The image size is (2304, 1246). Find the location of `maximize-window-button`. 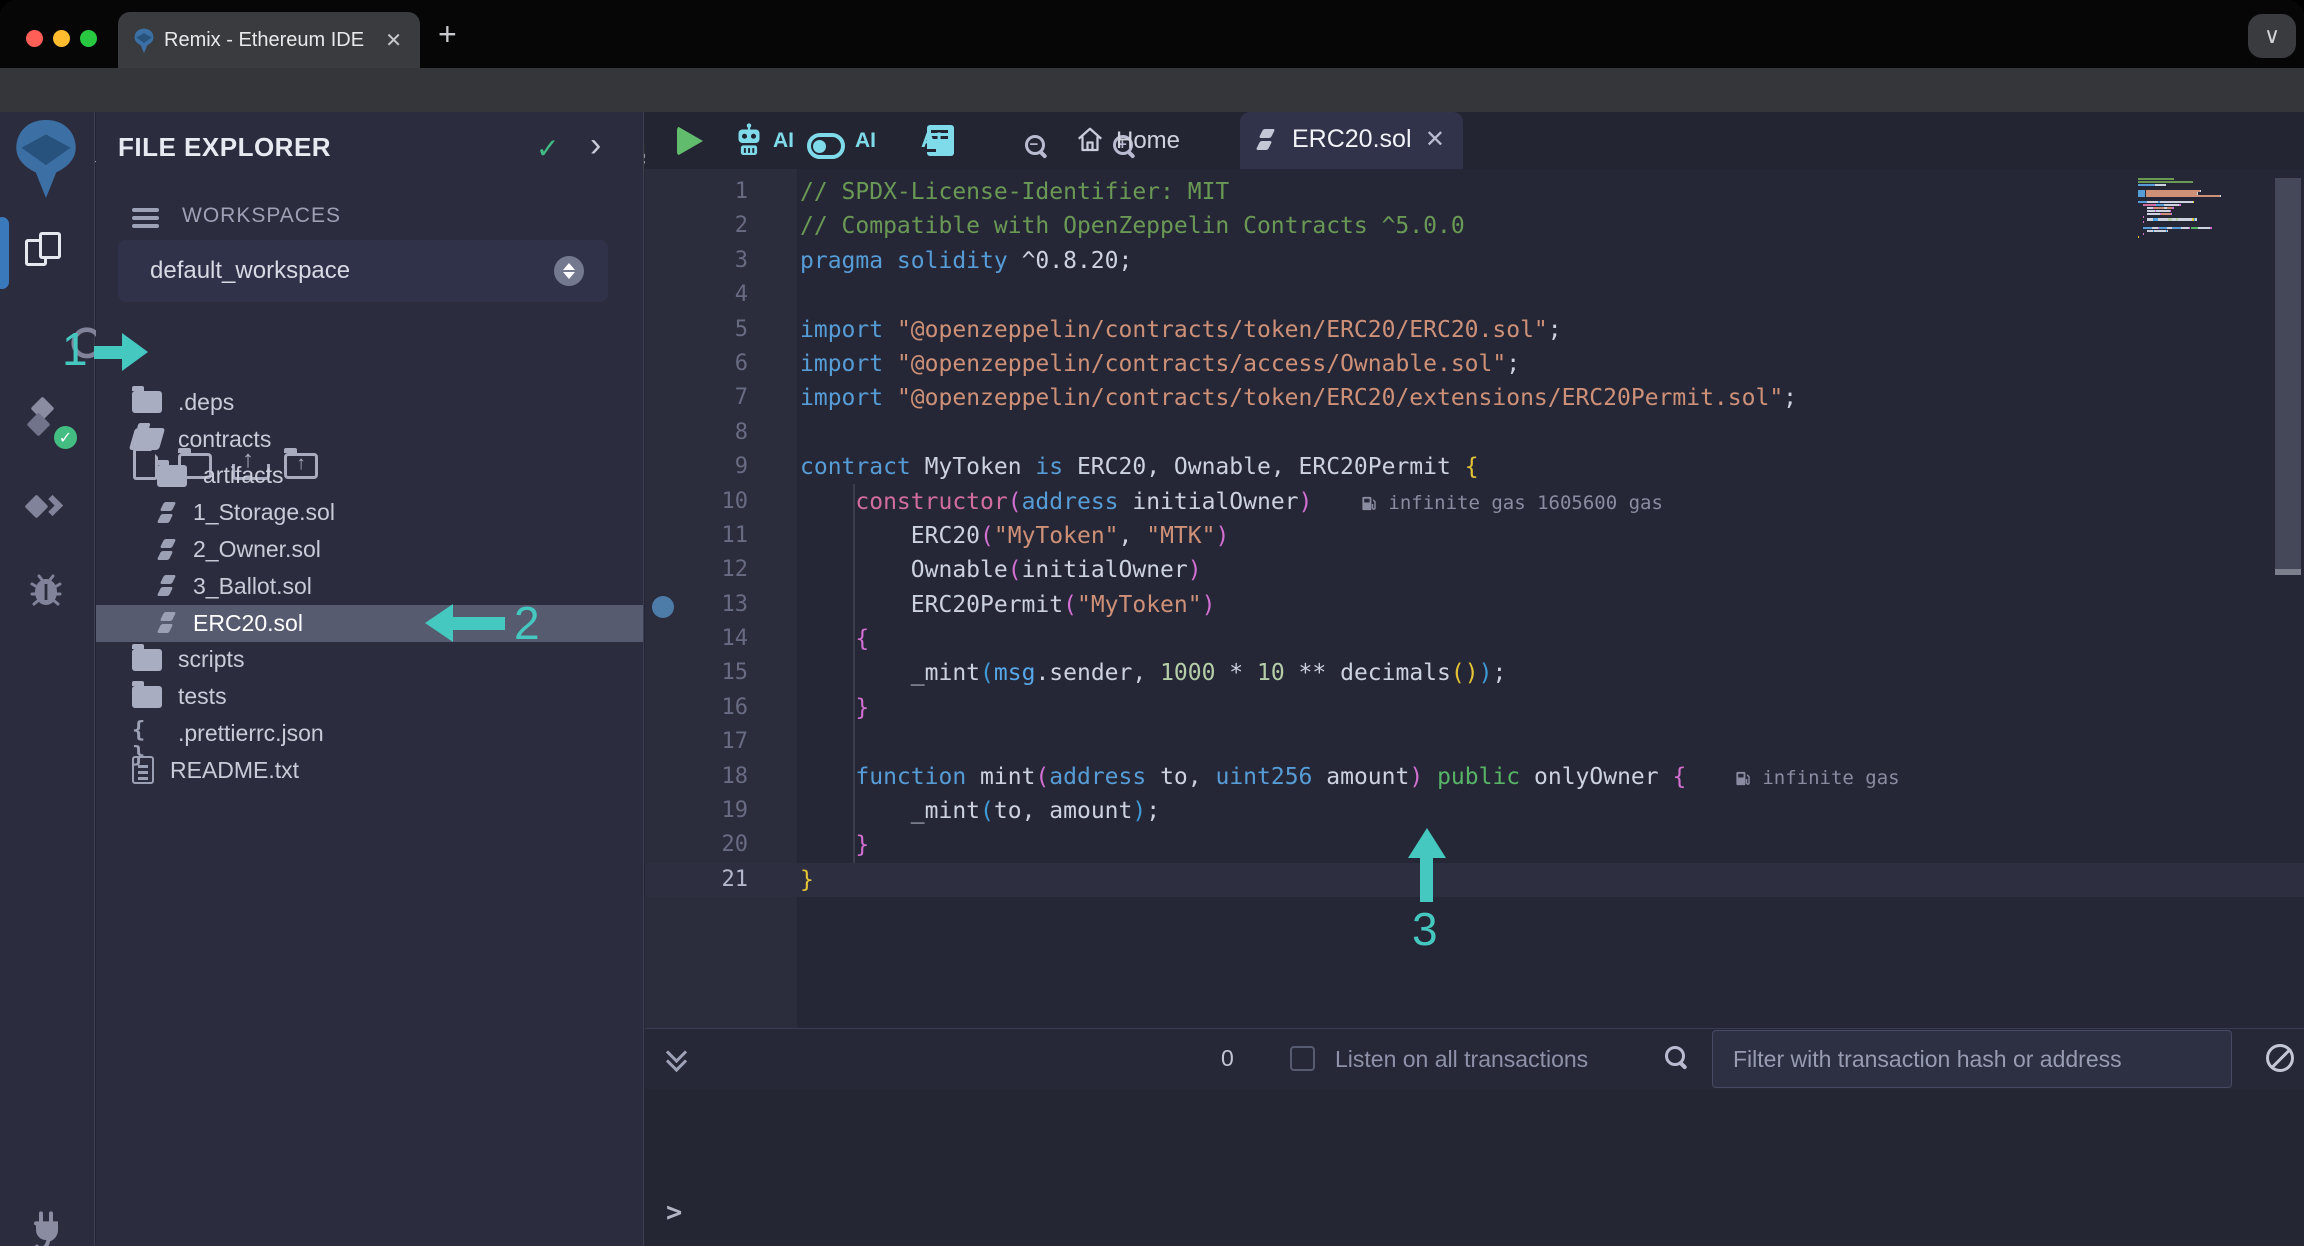

maximize-window-button is located at coordinates (88, 38).